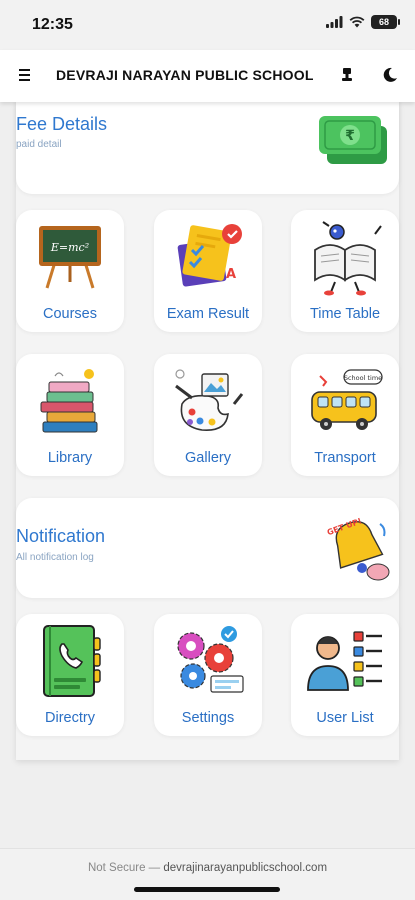 The height and width of the screenshot is (900, 415). What do you see at coordinates (363, 378) in the screenshot?
I see `bus-bubble-text: School time` at bounding box center [363, 378].